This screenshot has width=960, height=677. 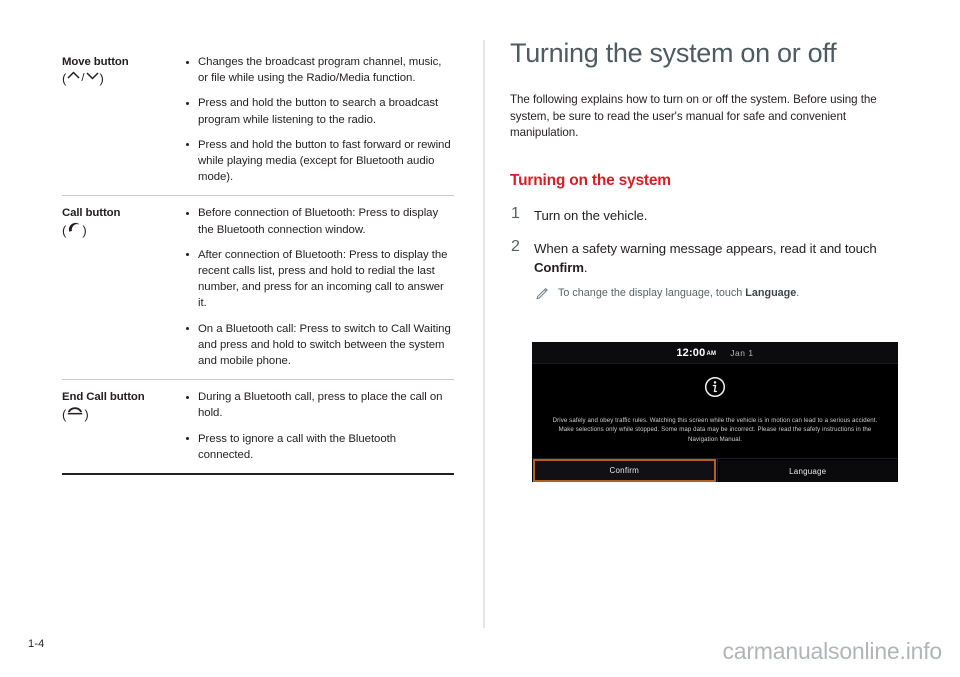 What do you see at coordinates (123, 120) in the screenshot?
I see `row-label-cell: Move button ( /)` at bounding box center [123, 120].